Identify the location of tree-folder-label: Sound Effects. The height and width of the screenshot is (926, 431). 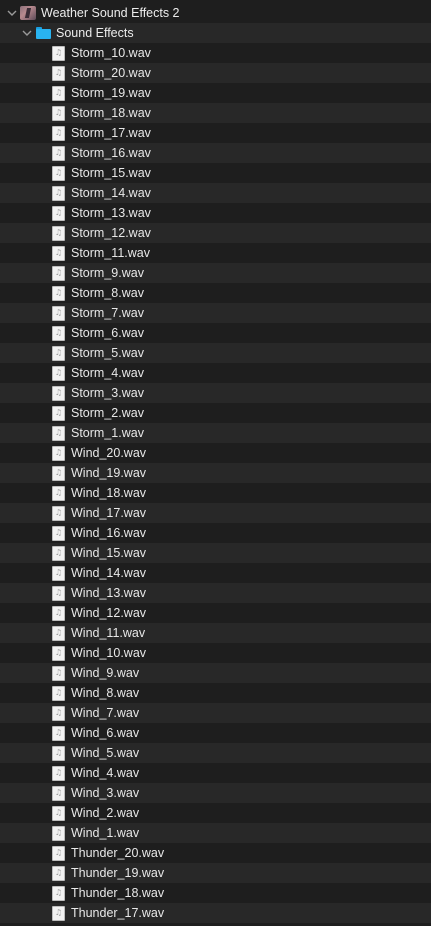
(95, 33).